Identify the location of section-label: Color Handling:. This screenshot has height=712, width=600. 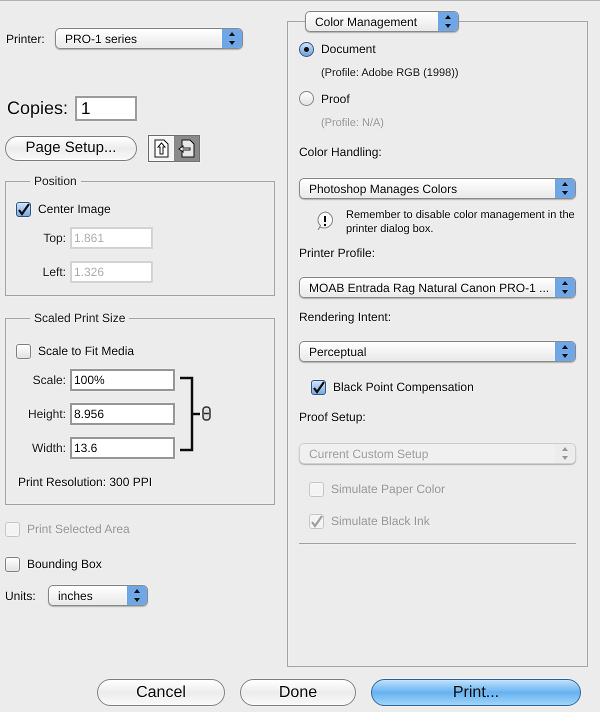
(341, 152).